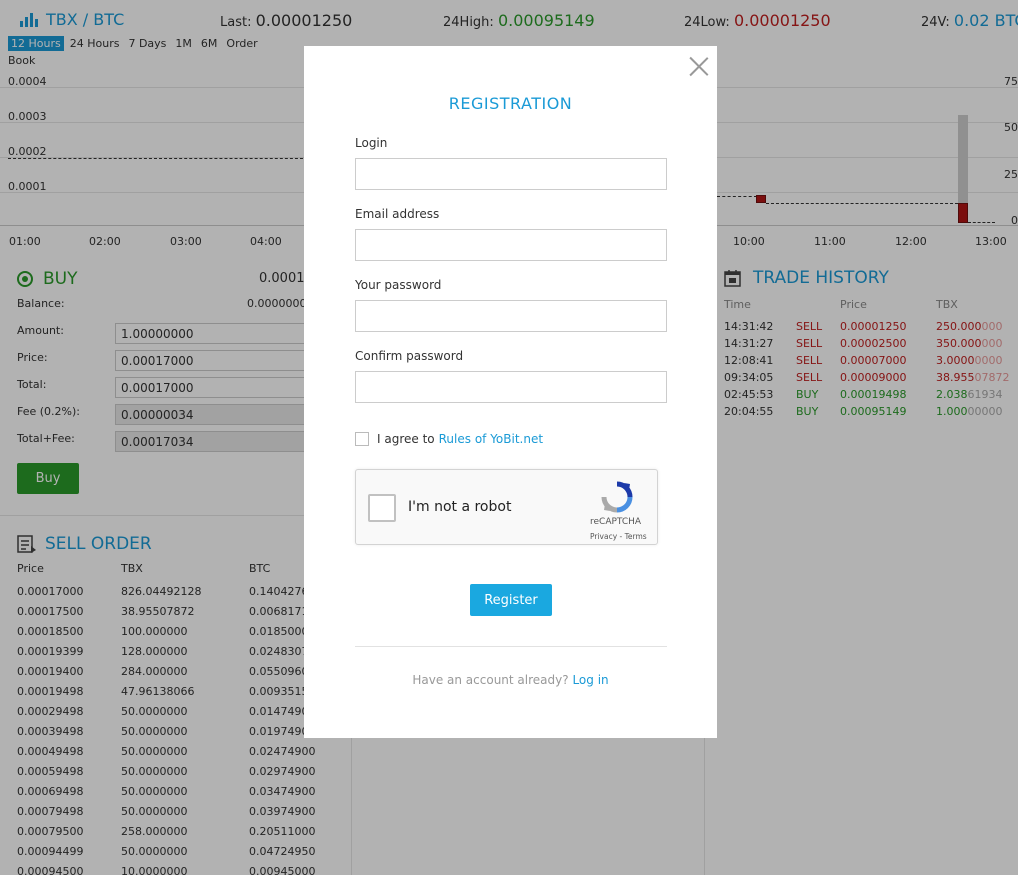 This screenshot has height=875, width=1018. I want to click on agree-row: I agree to Rules of YoBit.net, so click(449, 439).